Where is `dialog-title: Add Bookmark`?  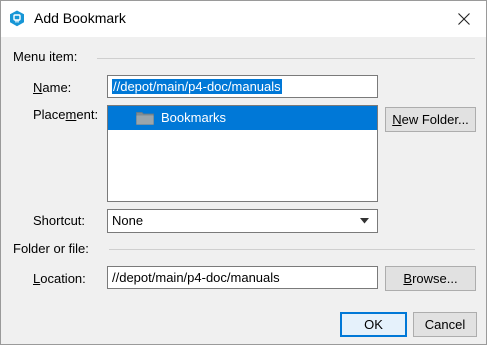
dialog-title: Add Bookmark is located at coordinates (80, 18).